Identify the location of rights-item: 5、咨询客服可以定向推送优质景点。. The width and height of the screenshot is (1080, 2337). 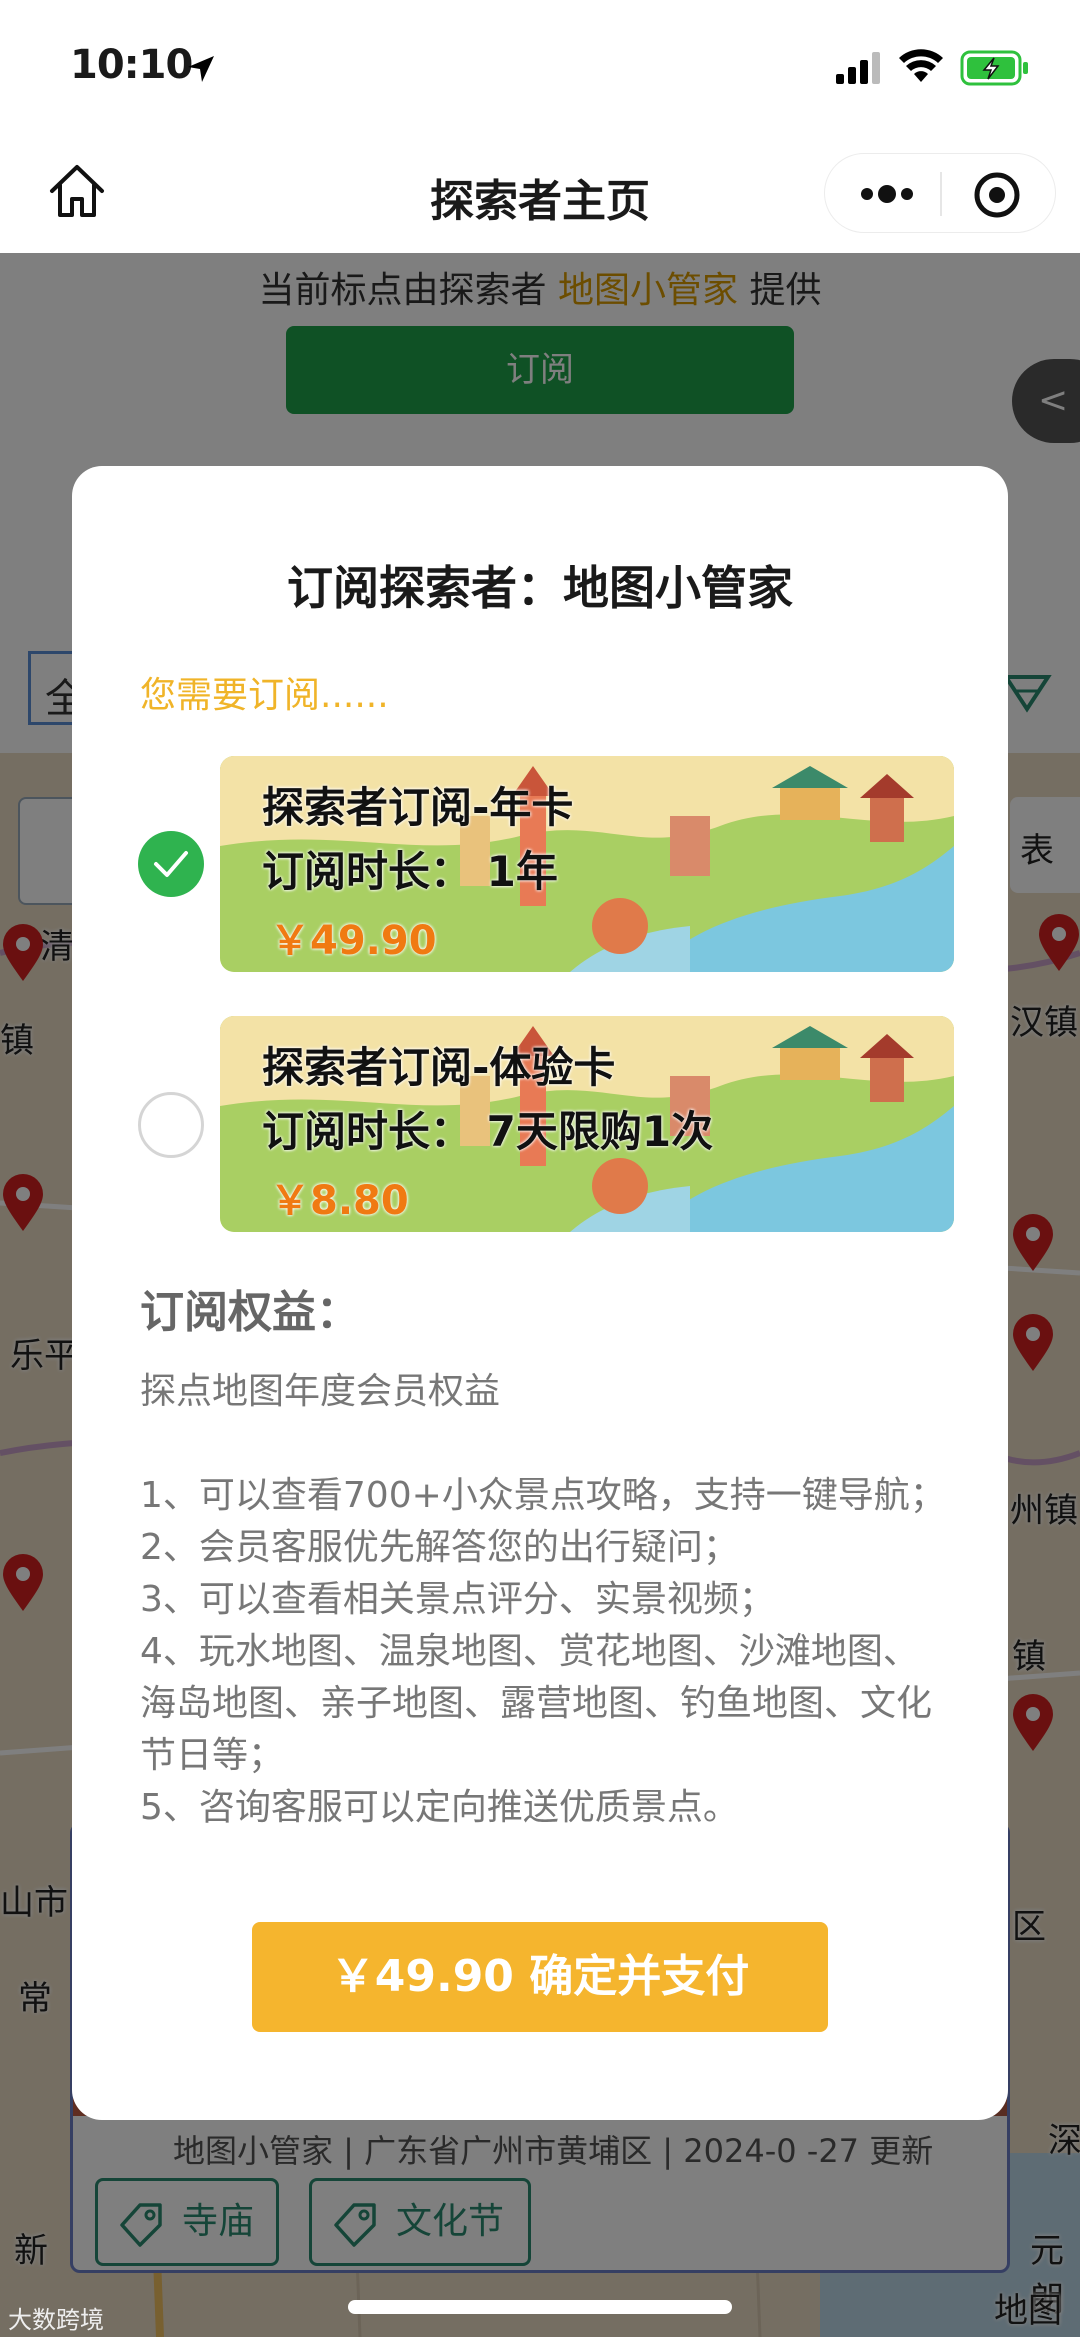
(439, 1807).